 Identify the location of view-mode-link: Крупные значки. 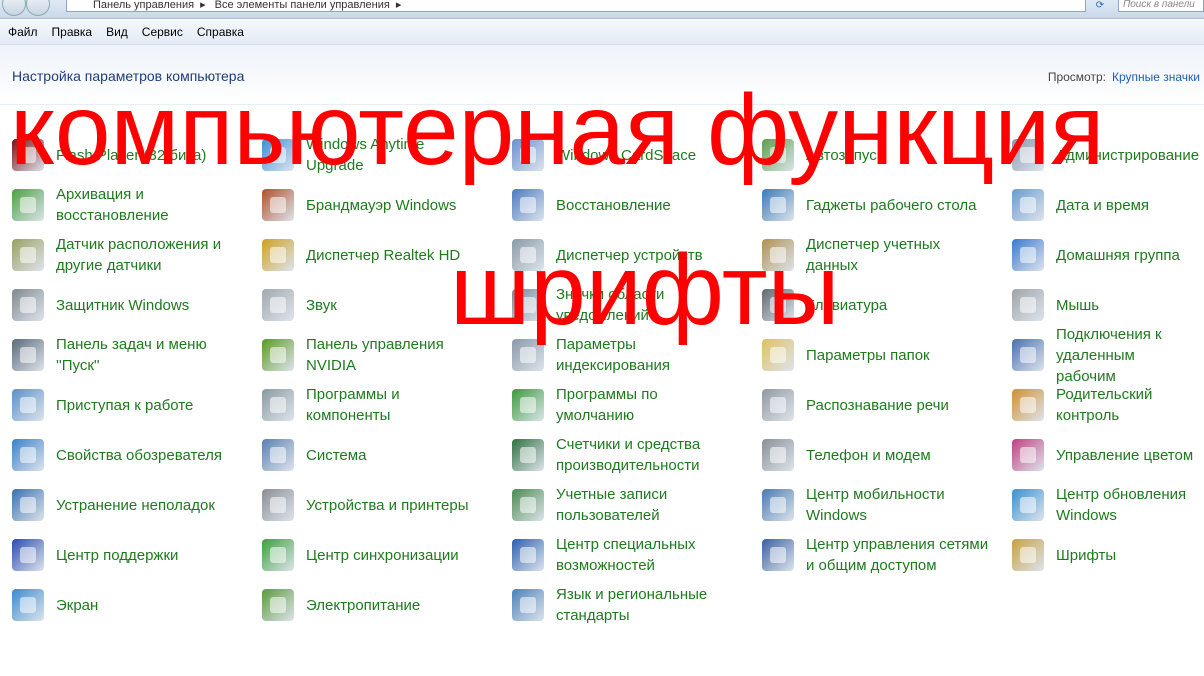
(1156, 77).